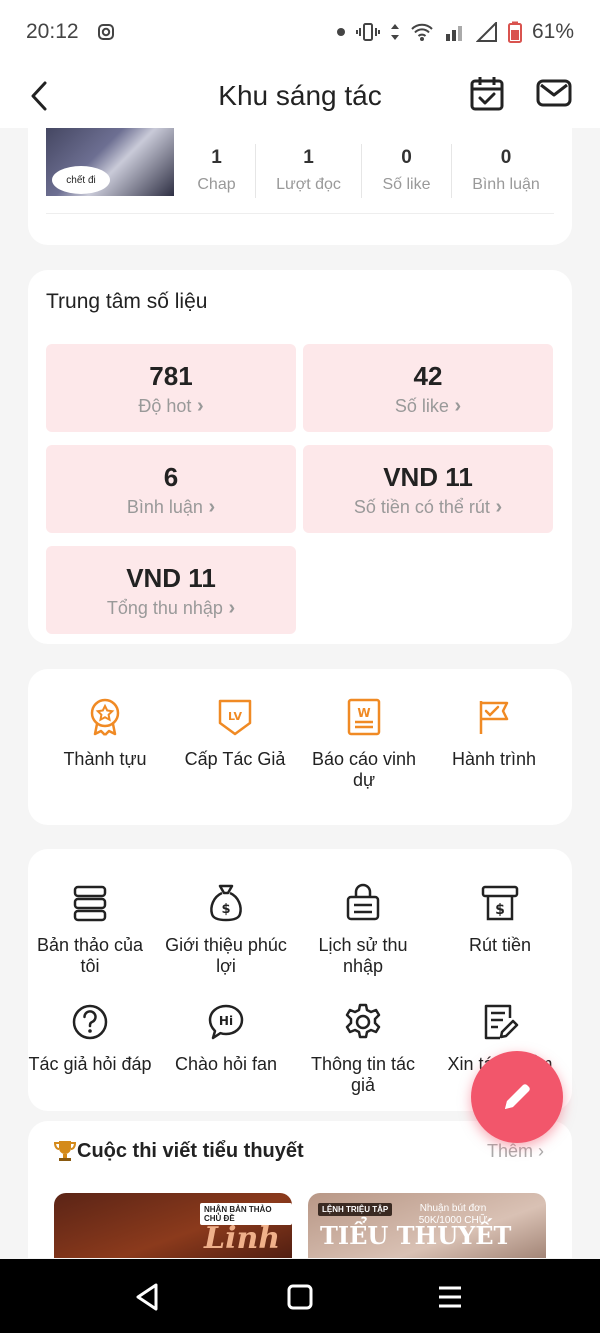 The height and width of the screenshot is (1333, 600). What do you see at coordinates (171, 376) in the screenshot?
I see `tile-value: 781` at bounding box center [171, 376].